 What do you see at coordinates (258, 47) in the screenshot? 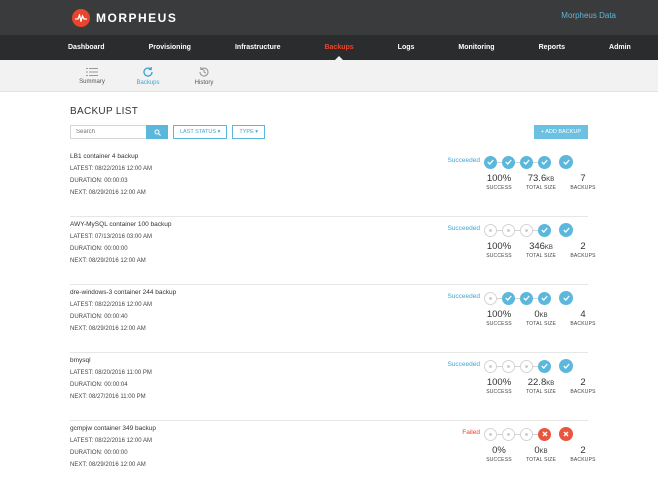
I see `nav-infrastructure: Infrastructure` at bounding box center [258, 47].